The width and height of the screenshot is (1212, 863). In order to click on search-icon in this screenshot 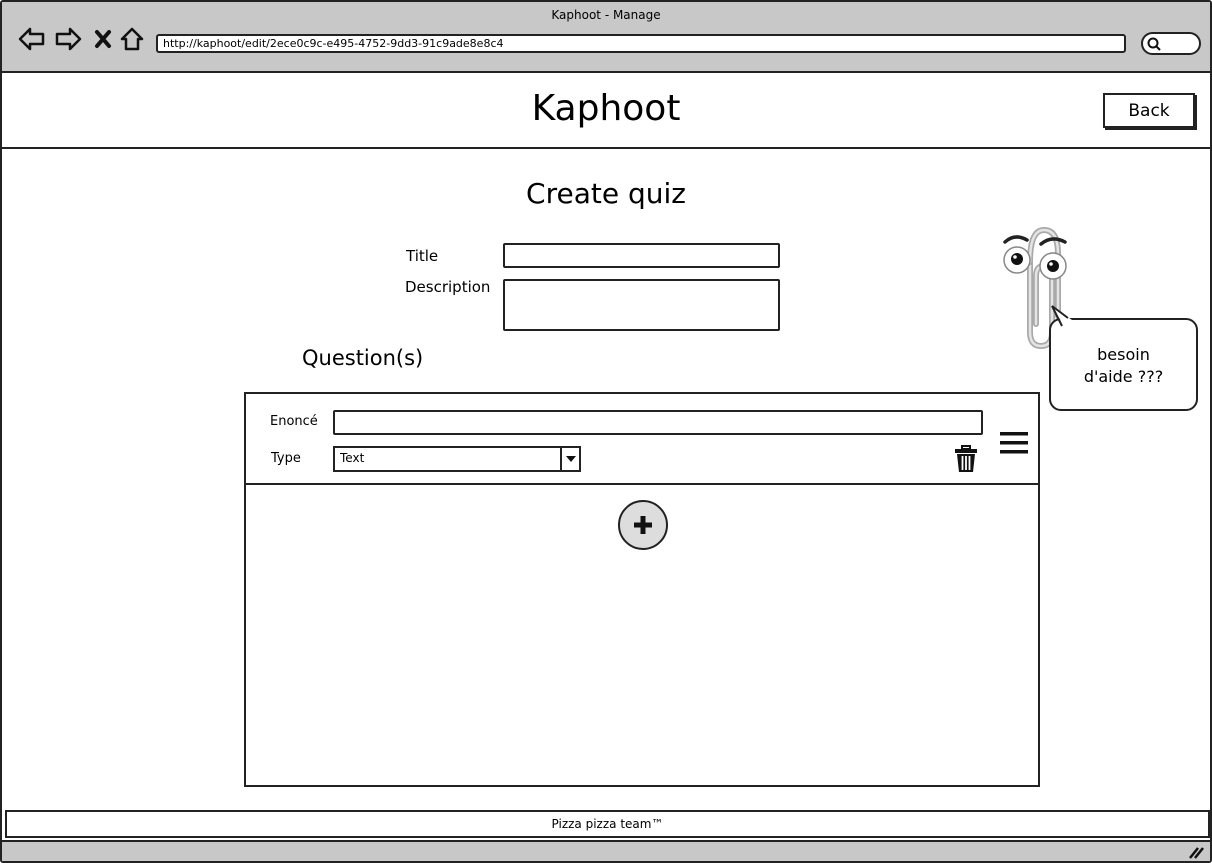, I will do `click(1154, 44)`.